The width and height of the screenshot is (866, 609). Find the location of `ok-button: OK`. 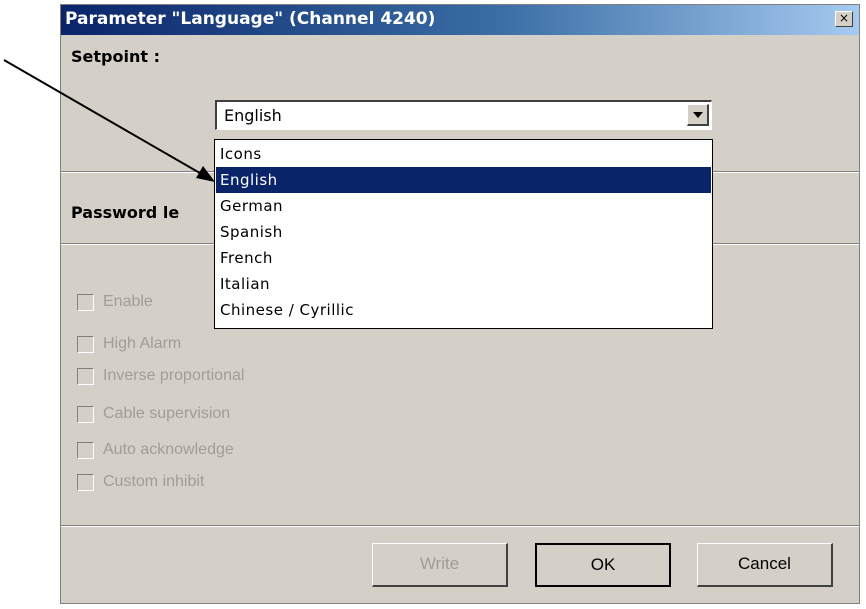

ok-button: OK is located at coordinates (603, 565).